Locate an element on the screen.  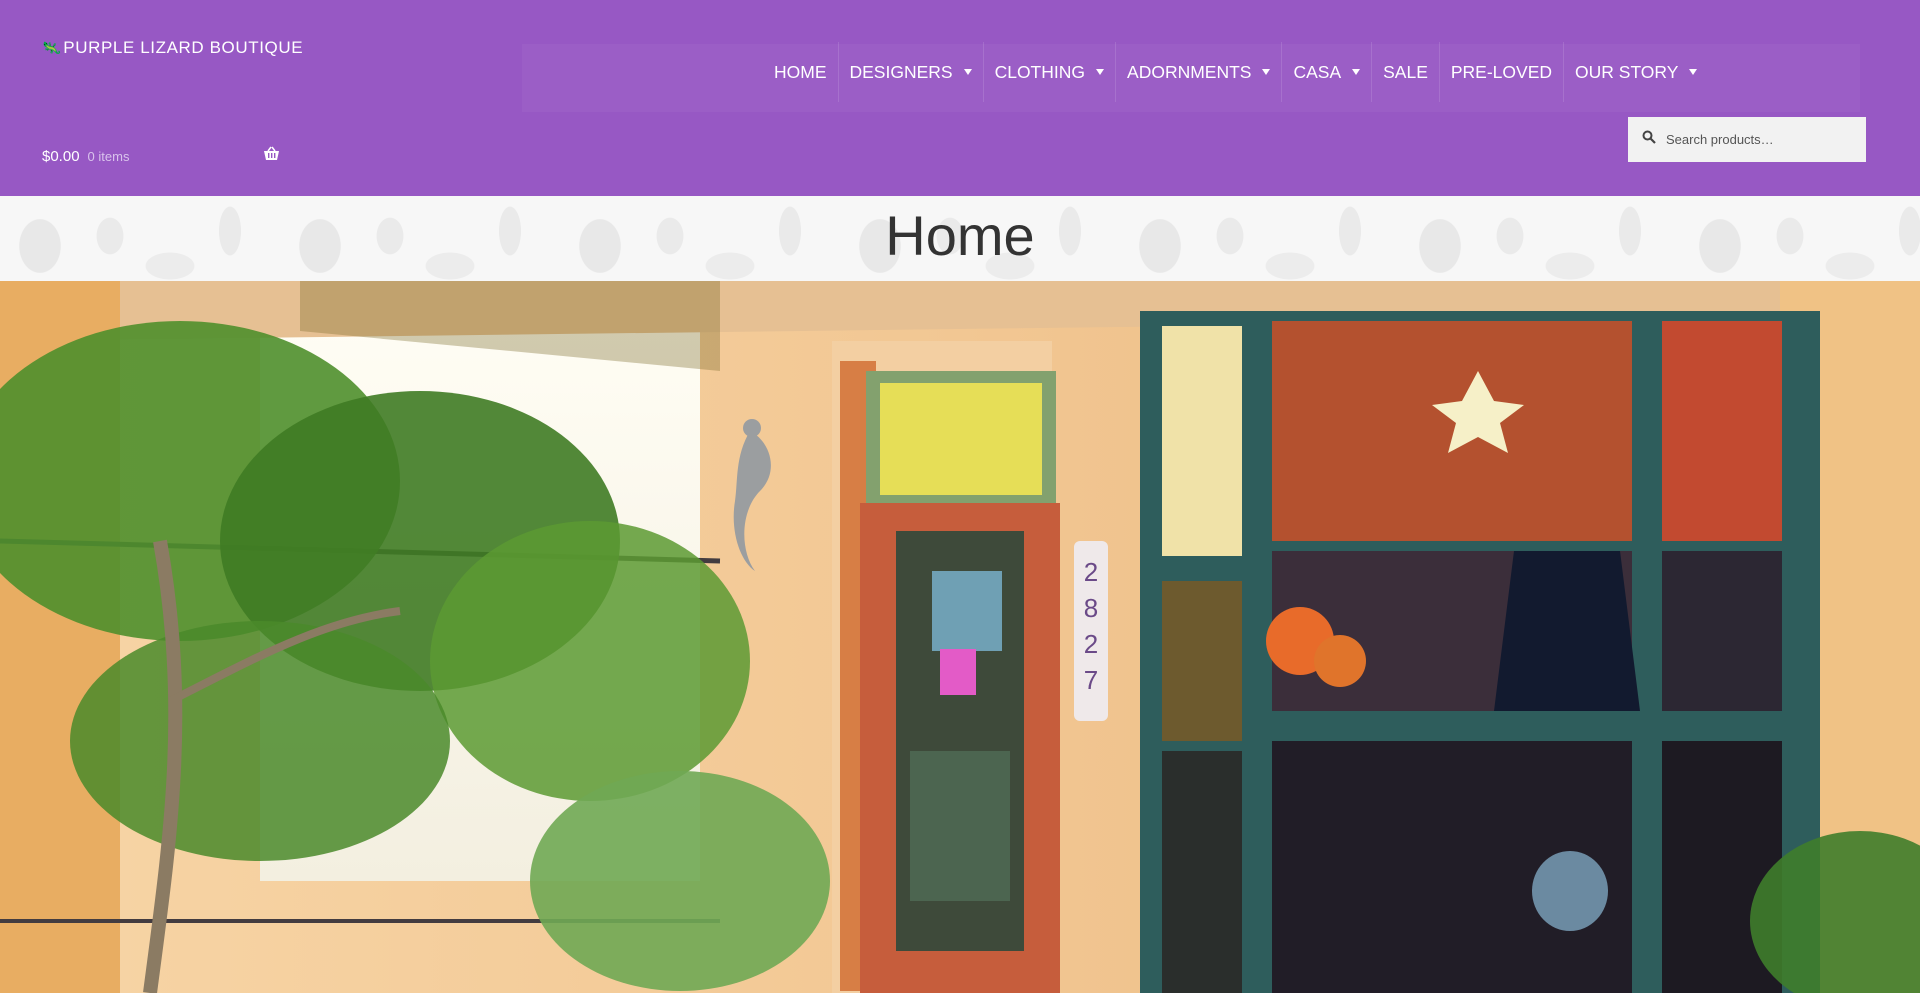
nav-item-home: HOME is located at coordinates (801, 72).